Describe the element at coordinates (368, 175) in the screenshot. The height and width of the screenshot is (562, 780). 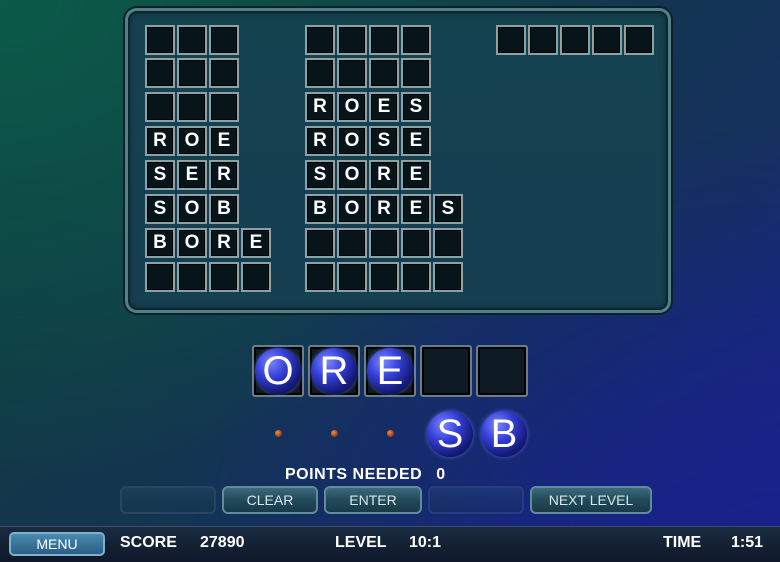
I see `found-word: S O R E` at that location.